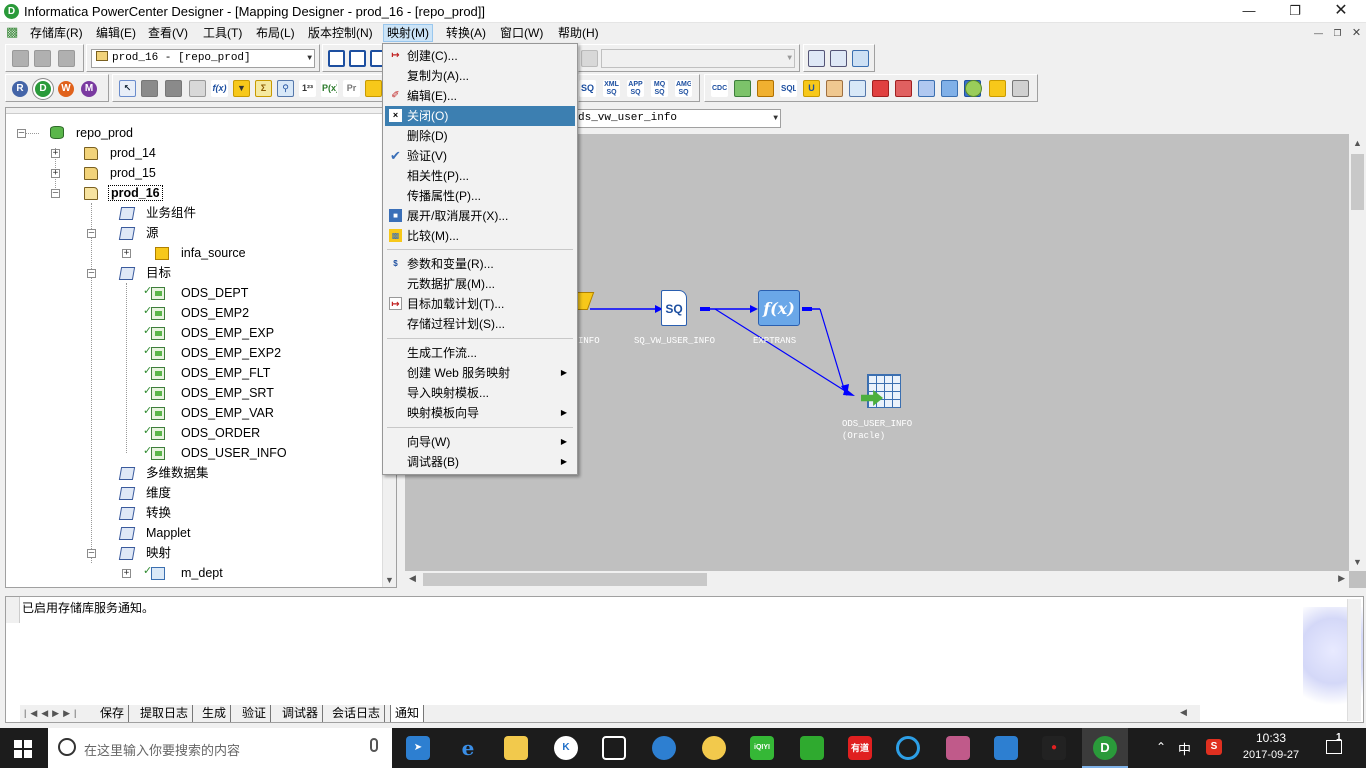  I want to click on file-explorer-icon, so click(516, 748).